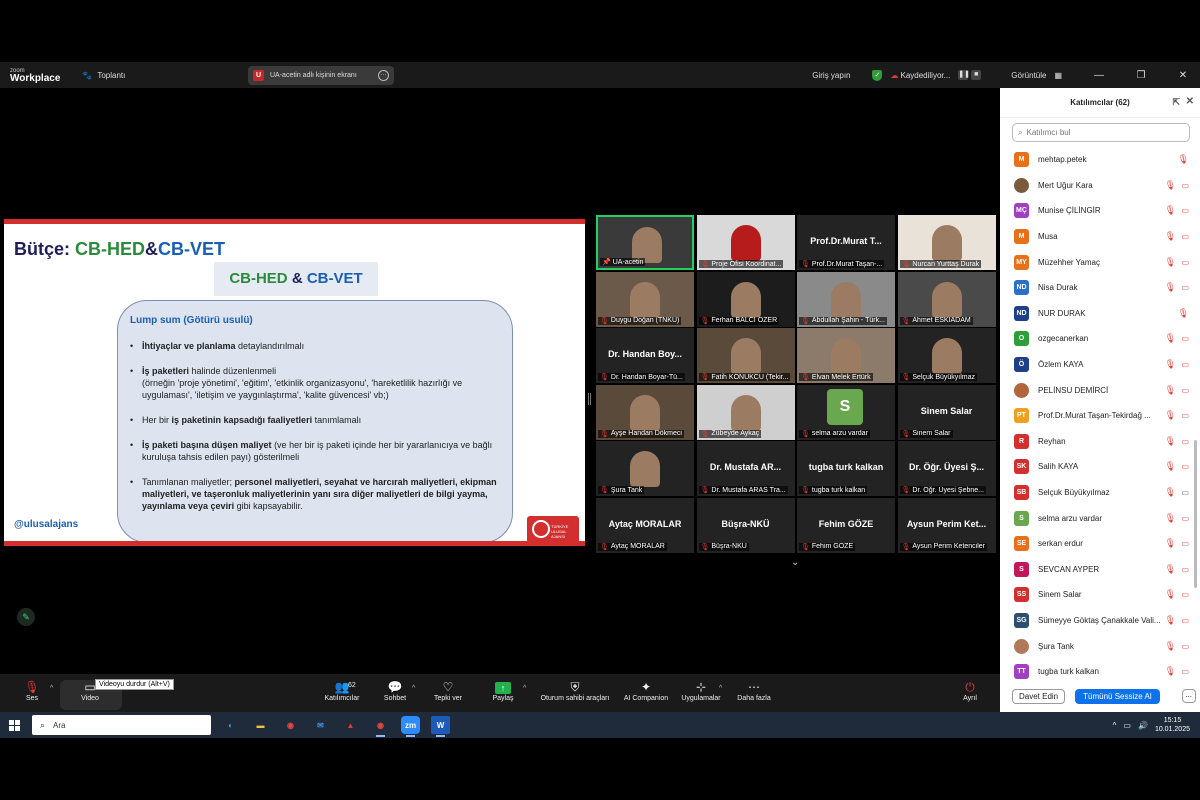  Describe the element at coordinates (846, 412) in the screenshot. I see `video-tile: S 🎙 selma arzu vardar` at that location.